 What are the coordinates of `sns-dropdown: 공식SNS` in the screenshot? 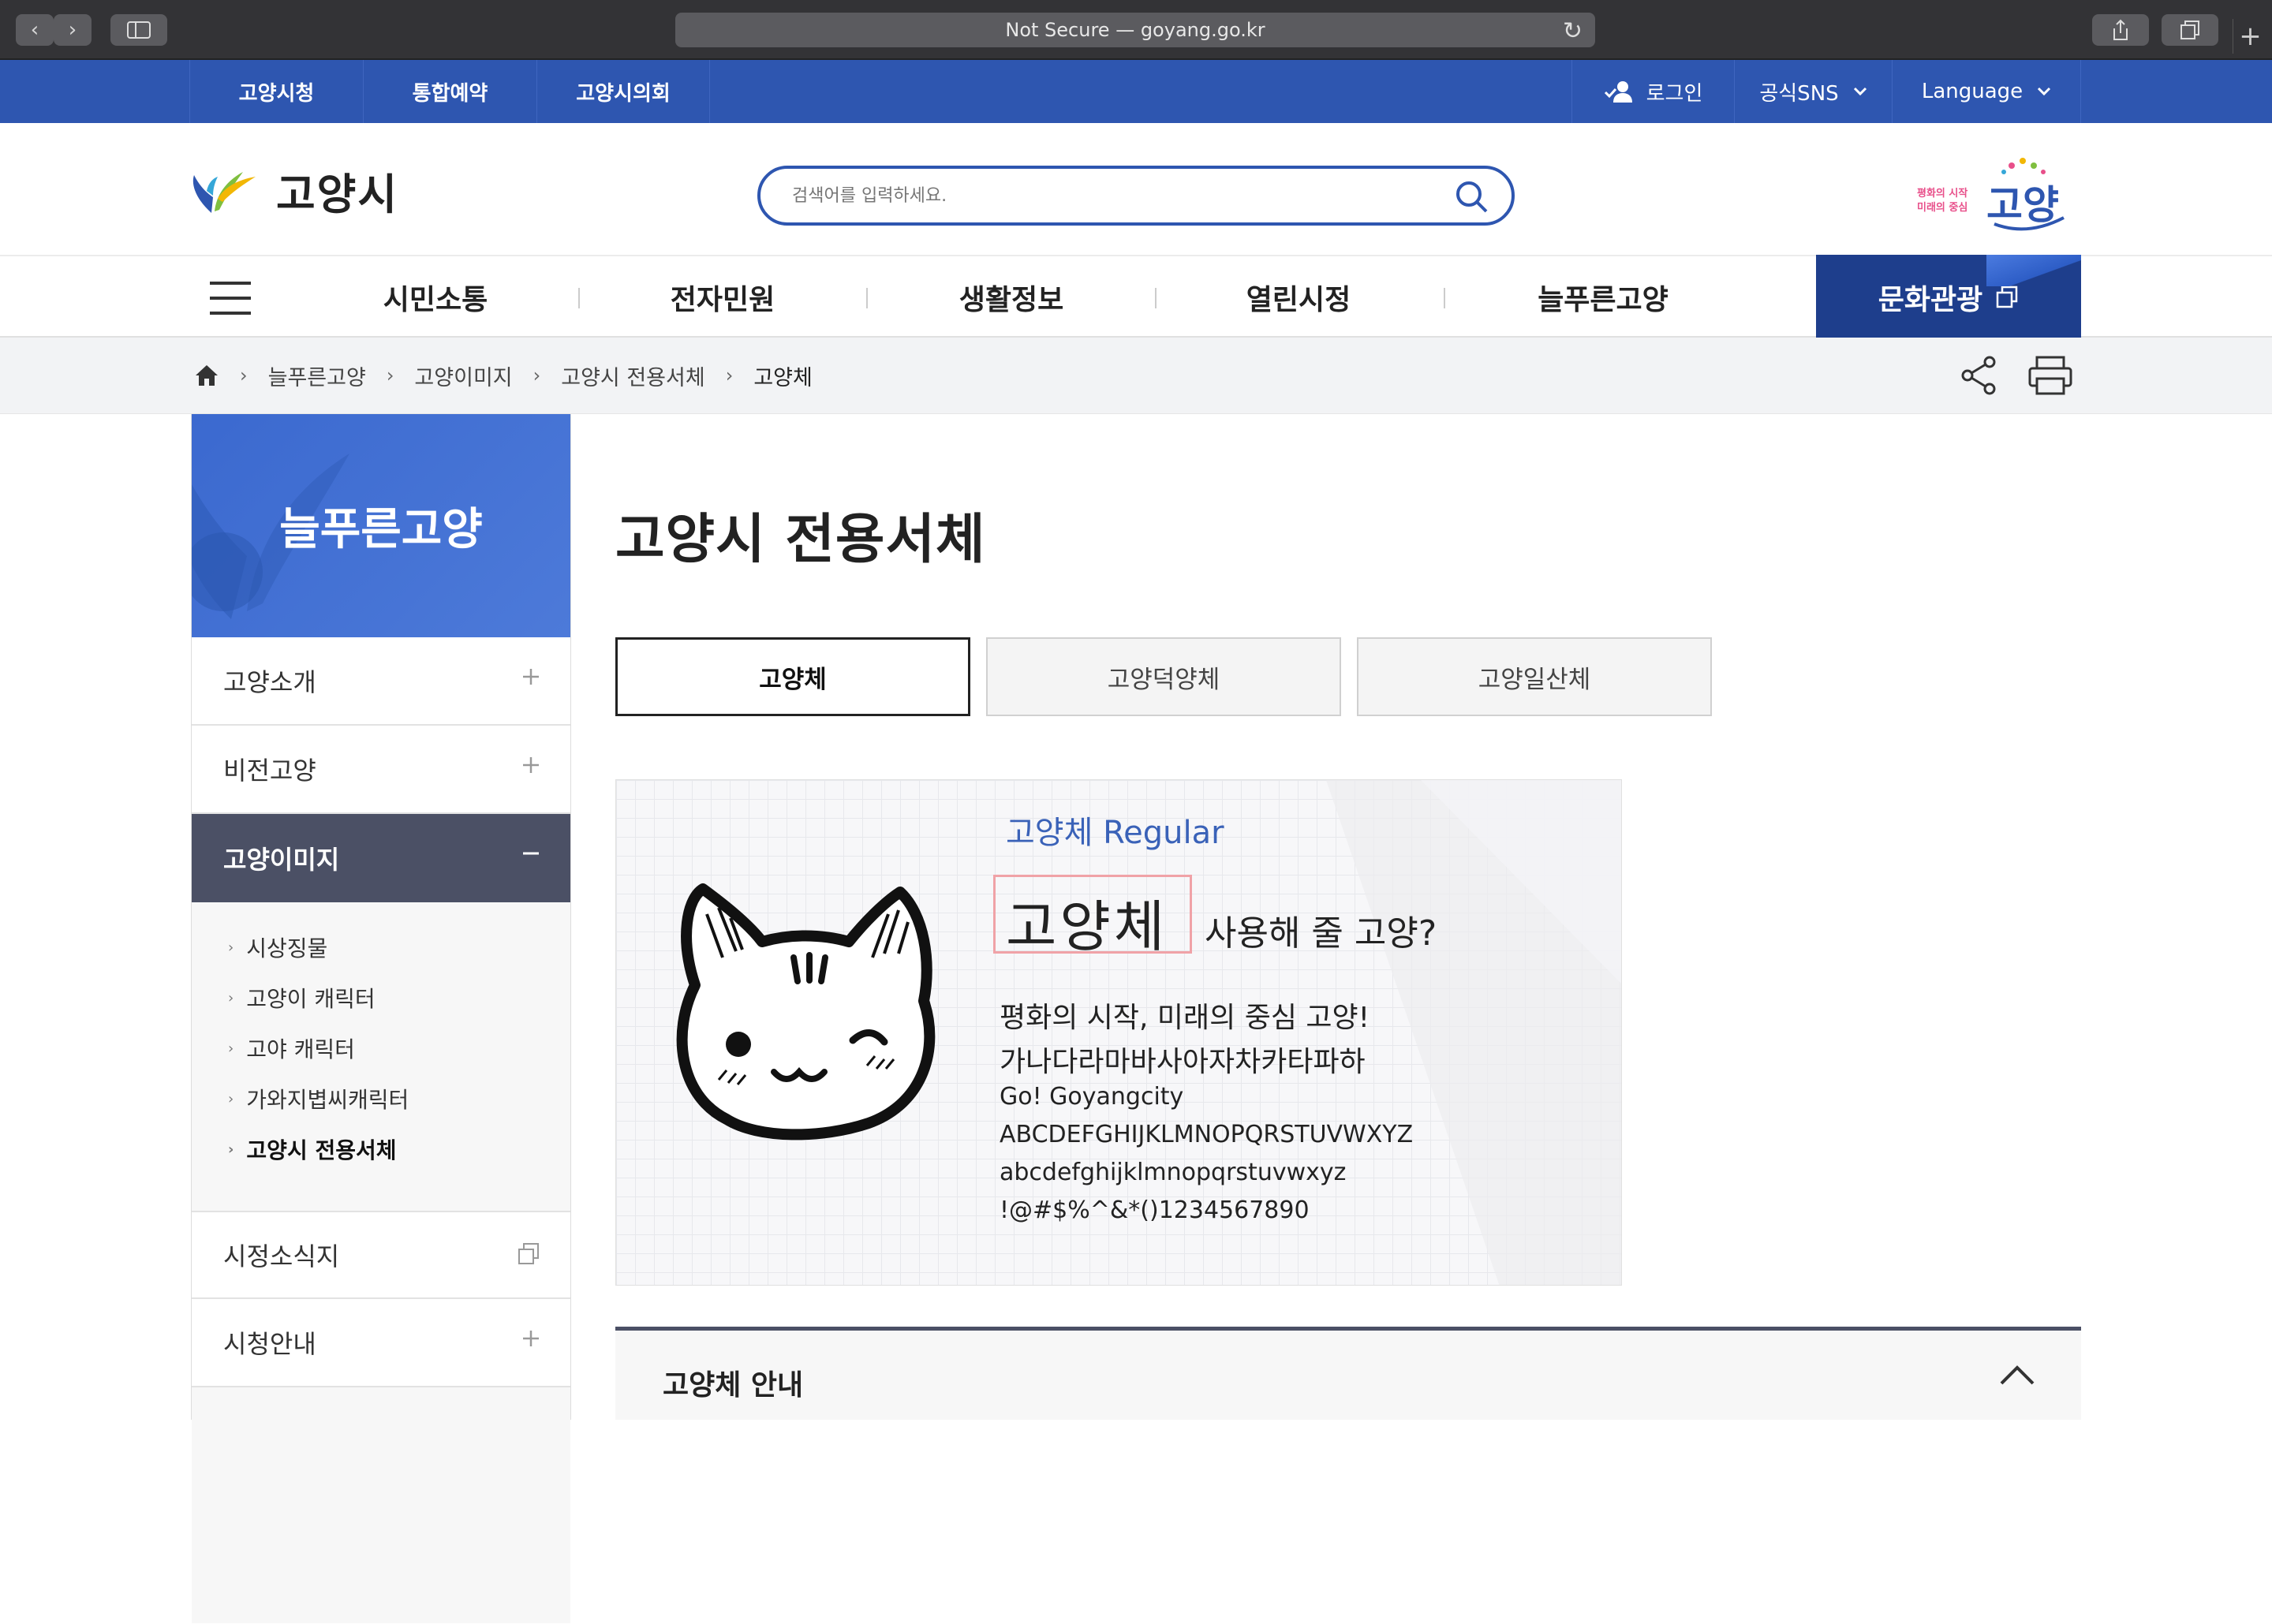 It's located at (1813, 91).